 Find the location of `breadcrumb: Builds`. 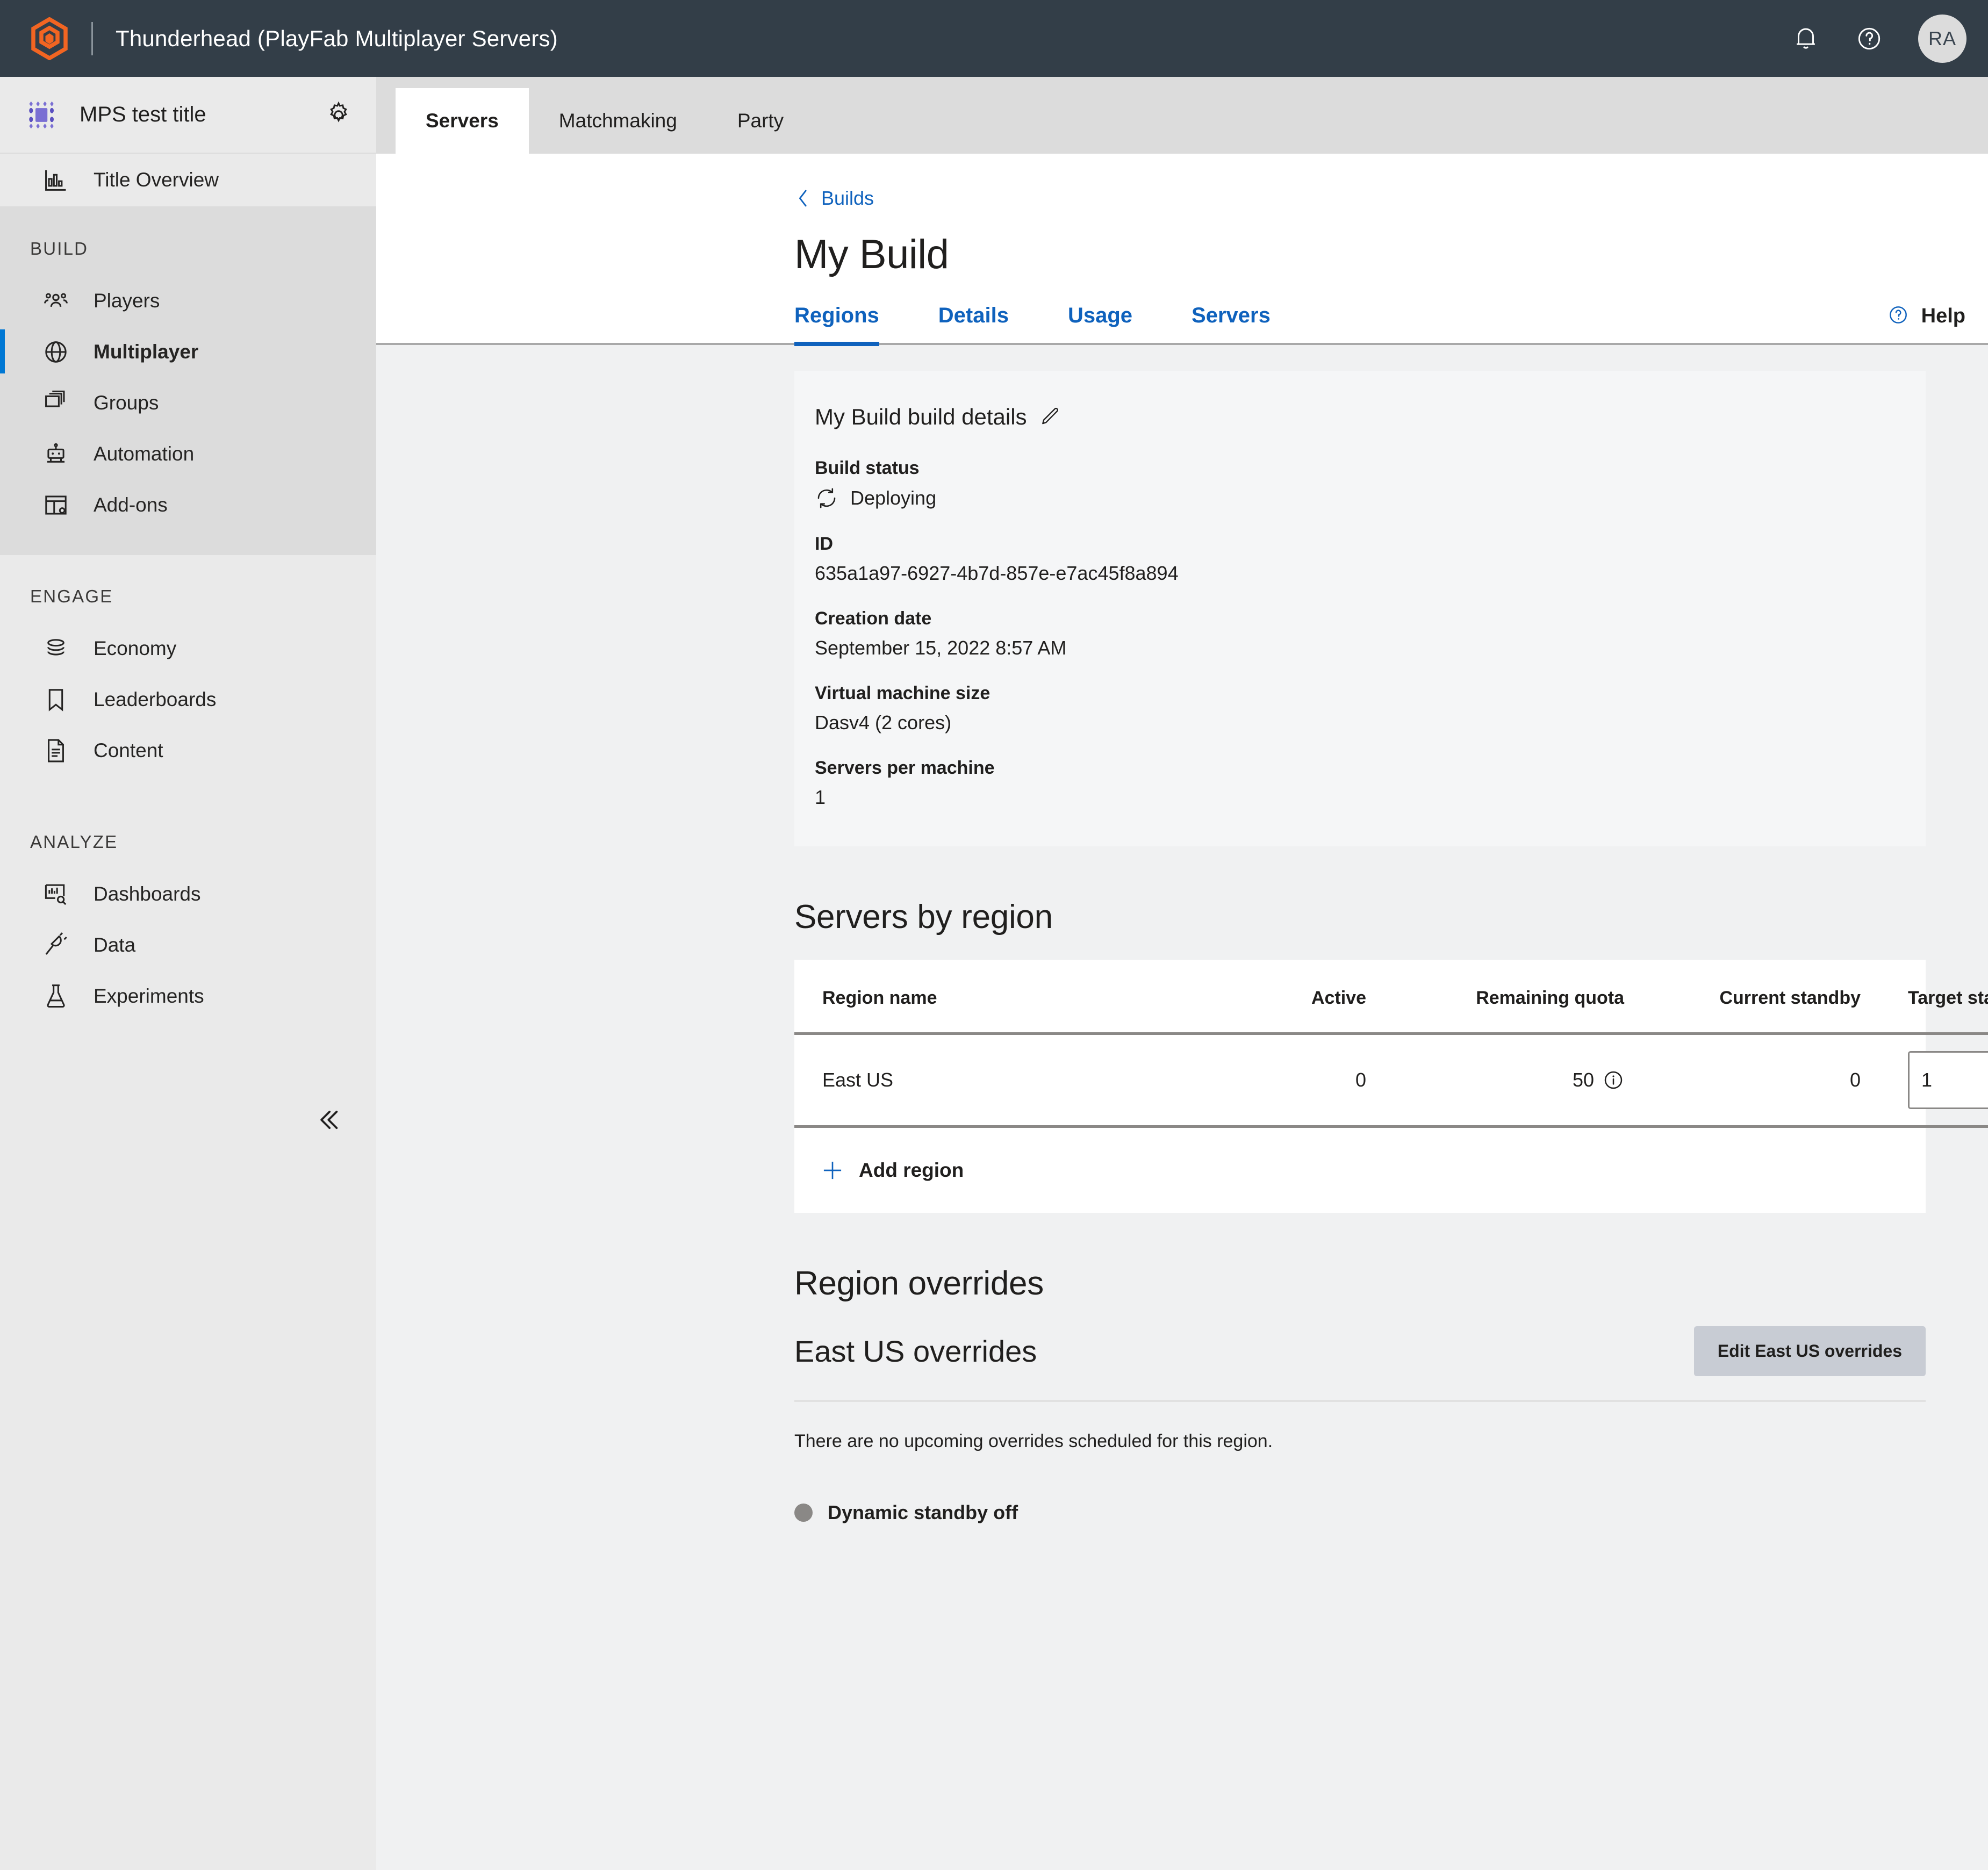

breadcrumb: Builds is located at coordinates (1182, 182).